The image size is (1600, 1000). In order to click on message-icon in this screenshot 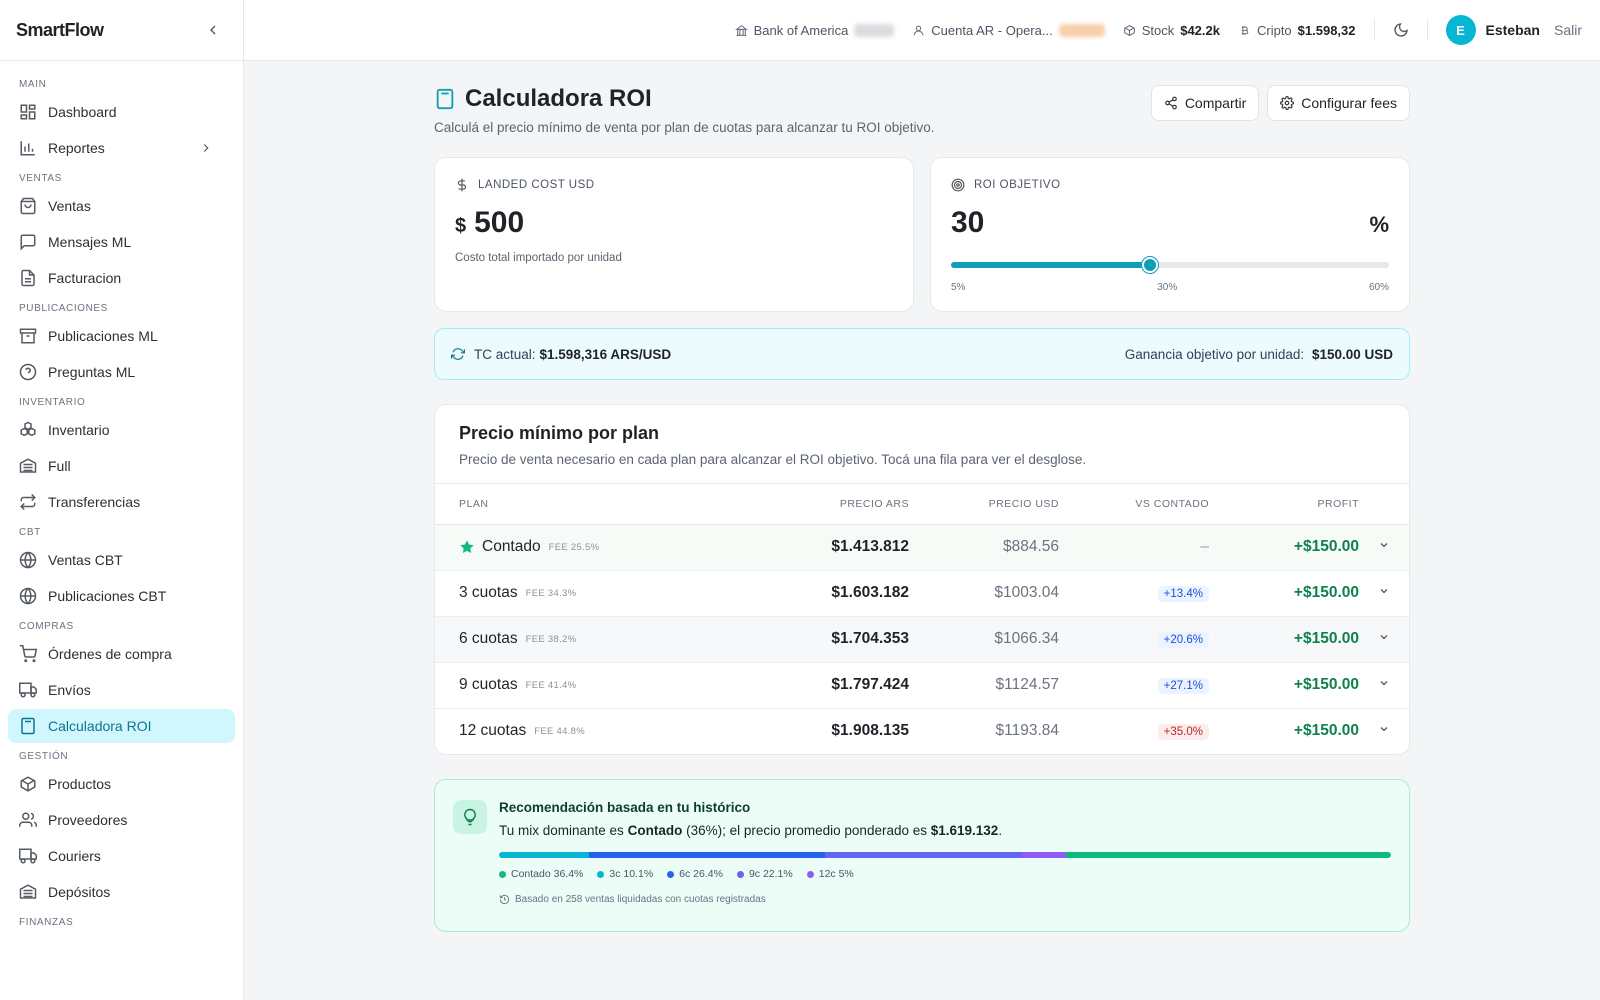, I will do `click(28, 242)`.